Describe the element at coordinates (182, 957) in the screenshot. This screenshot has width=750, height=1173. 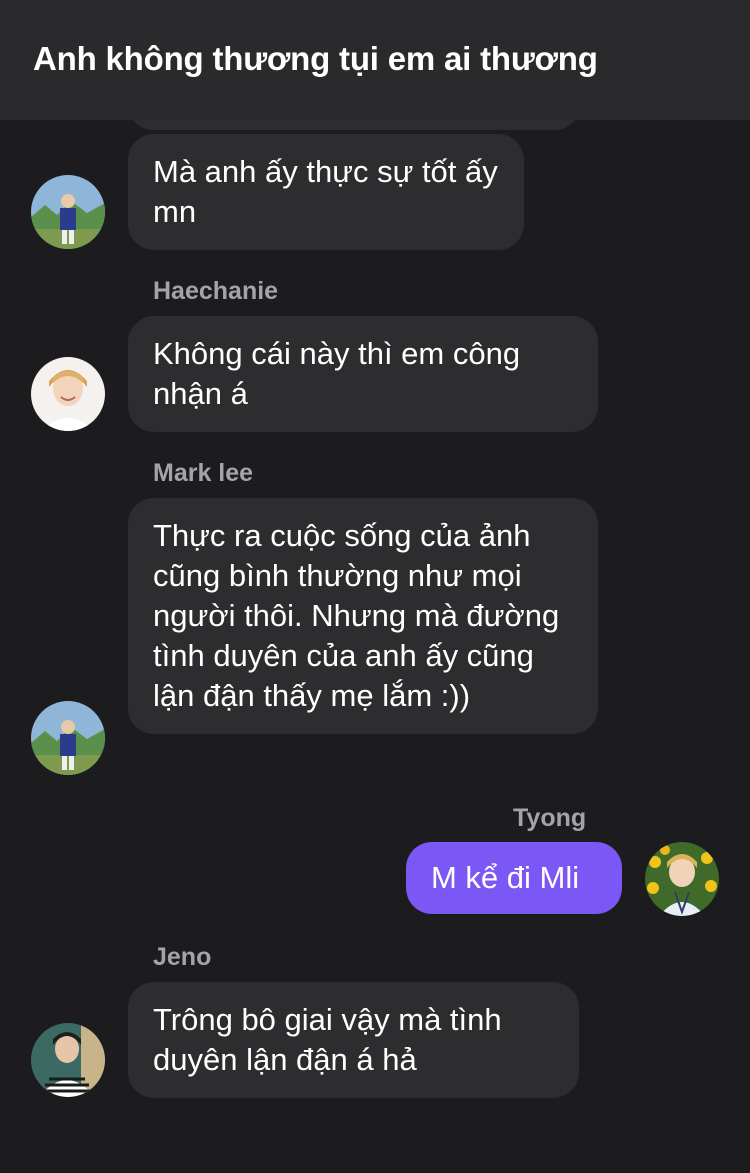
I see `sender-name: Jeno` at that location.